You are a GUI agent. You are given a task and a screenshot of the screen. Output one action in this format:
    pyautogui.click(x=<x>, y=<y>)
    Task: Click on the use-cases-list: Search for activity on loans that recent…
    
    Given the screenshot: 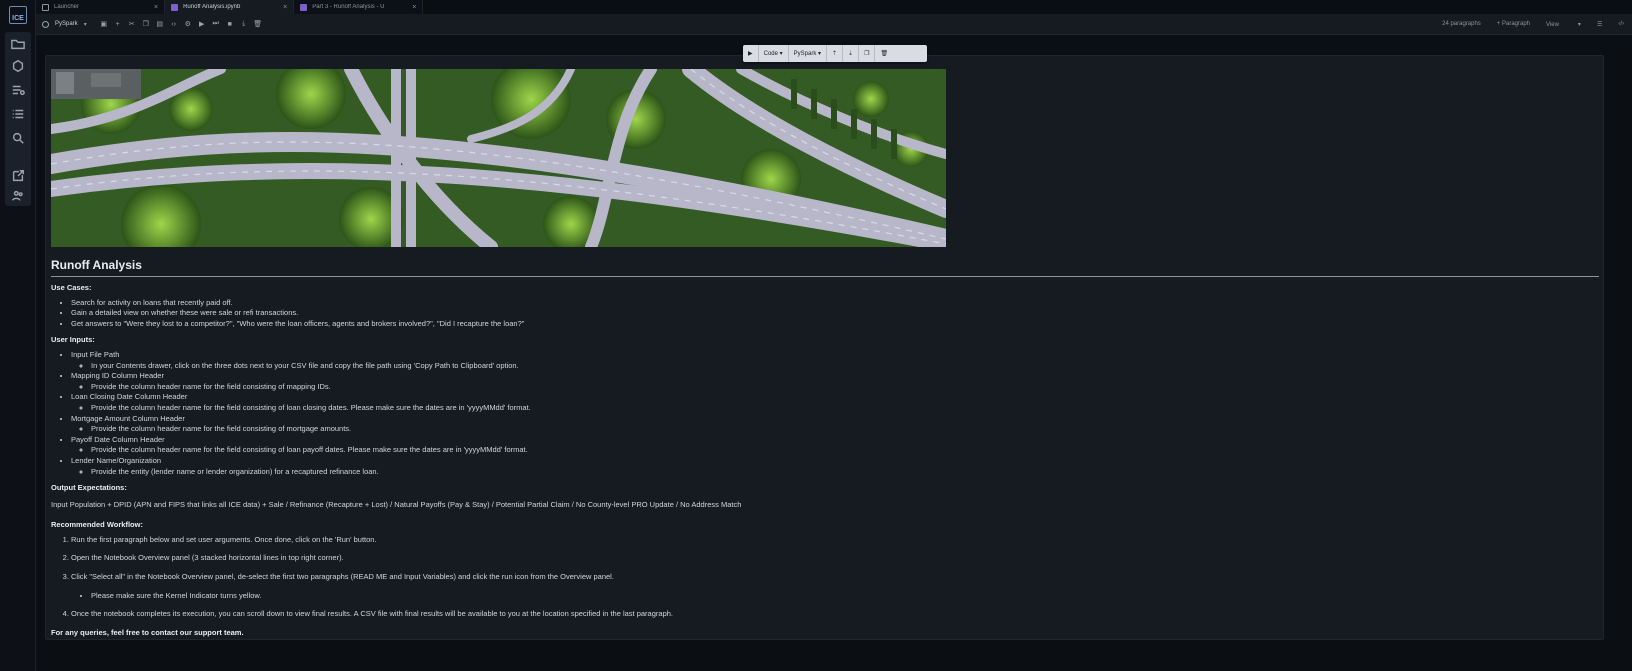 What is the action you would take?
    pyautogui.click(x=825, y=314)
    